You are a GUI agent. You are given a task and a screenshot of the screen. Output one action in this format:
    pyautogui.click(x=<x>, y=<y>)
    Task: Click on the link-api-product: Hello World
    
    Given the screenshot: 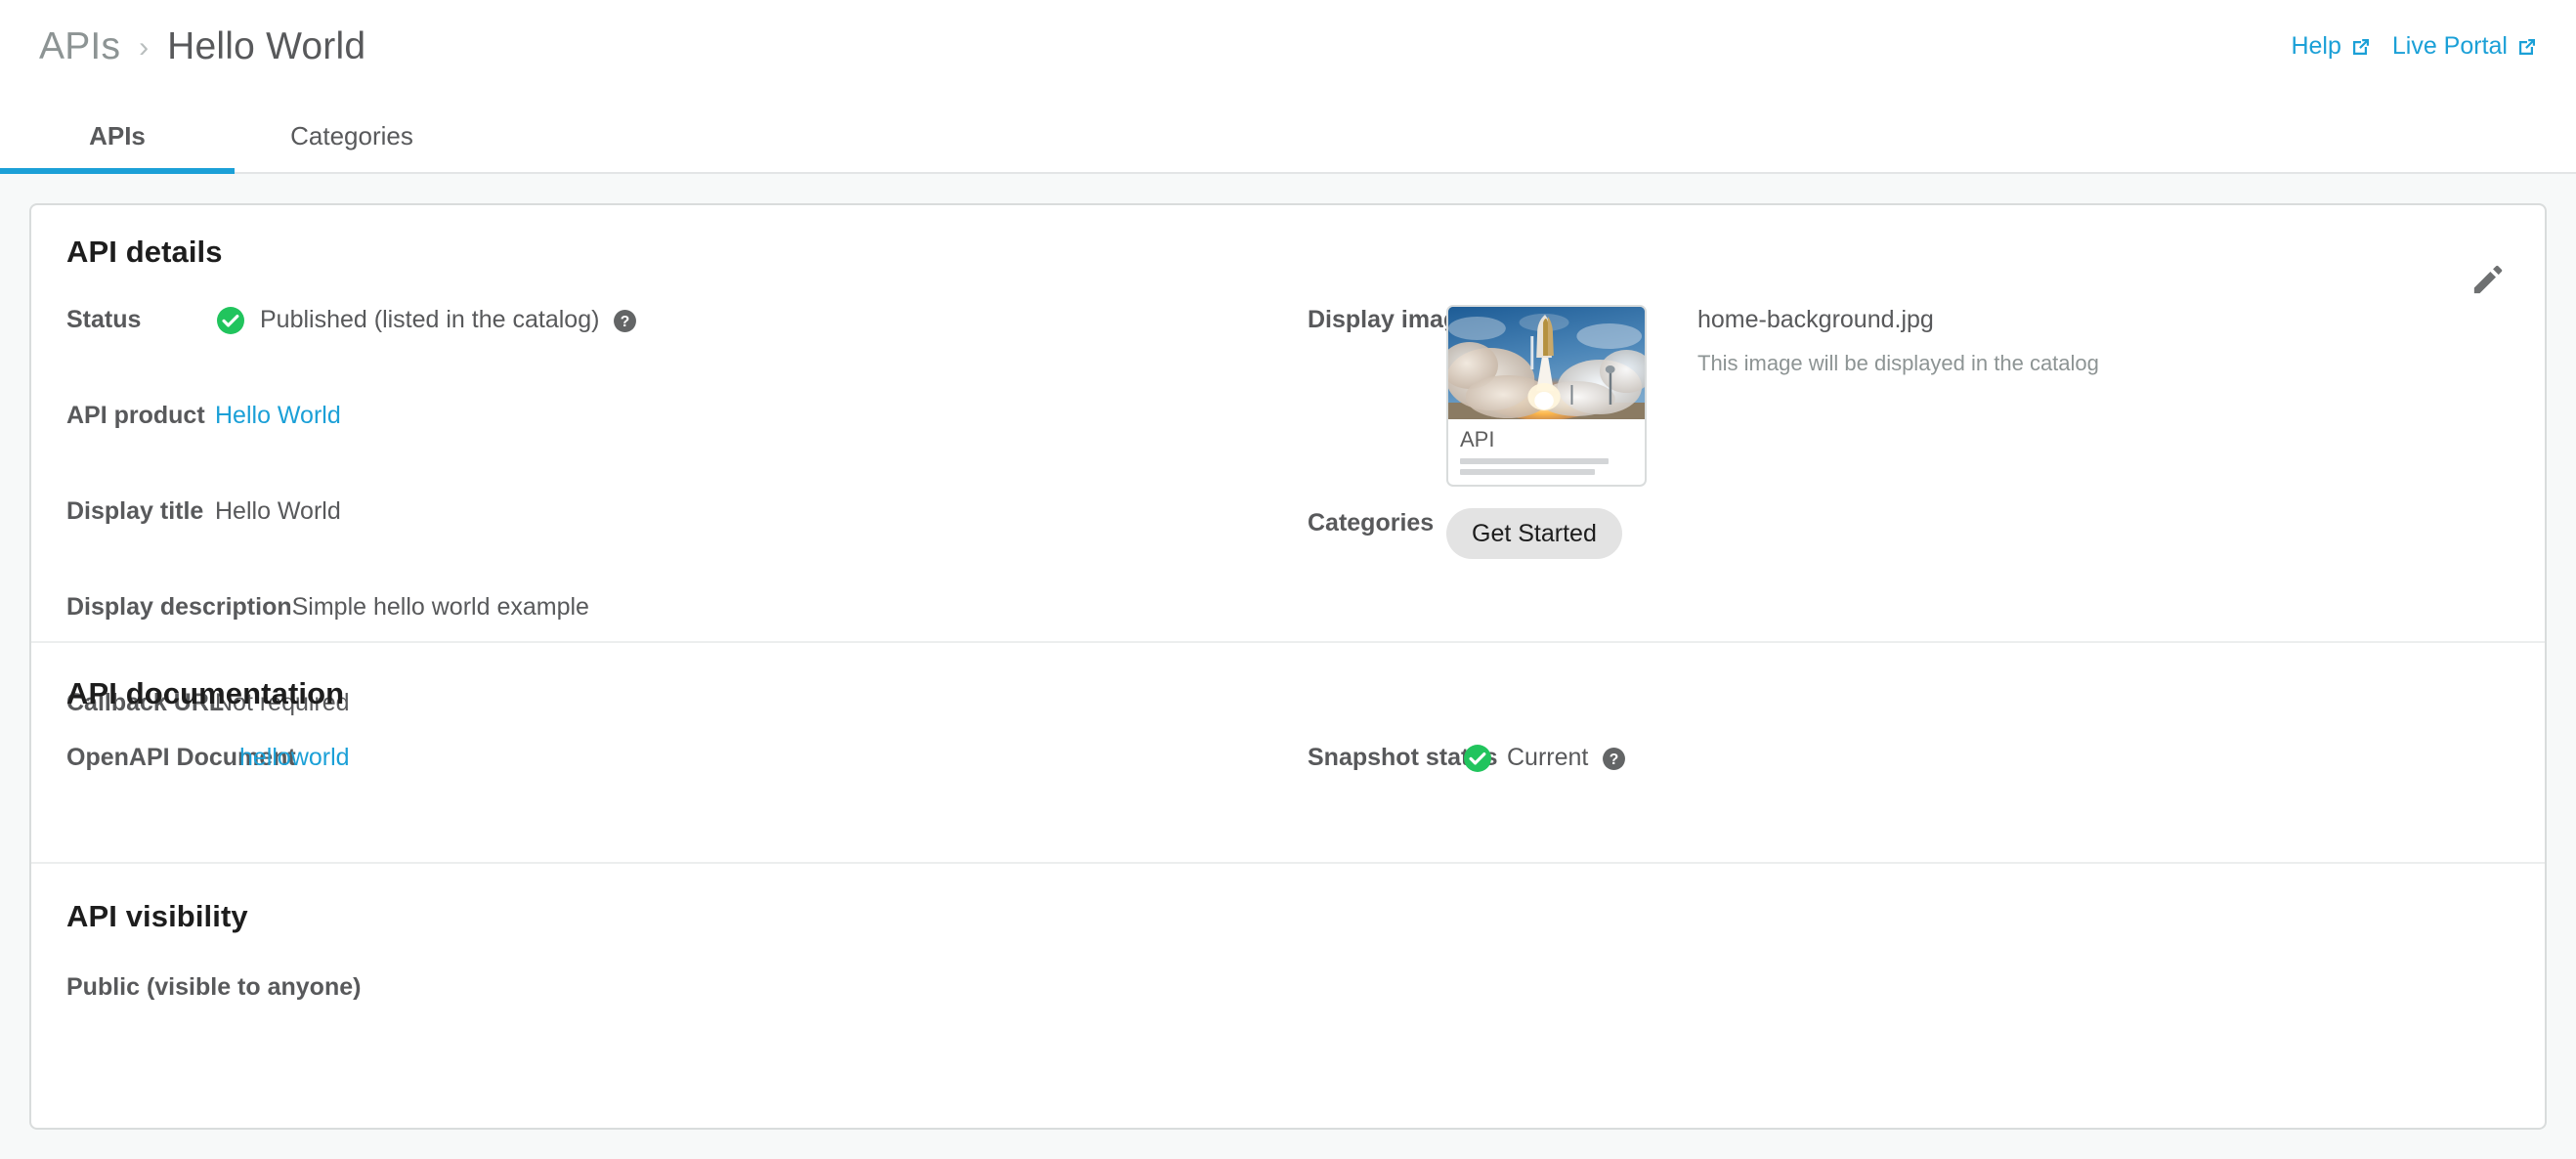 What is the action you would take?
    pyautogui.click(x=278, y=416)
    